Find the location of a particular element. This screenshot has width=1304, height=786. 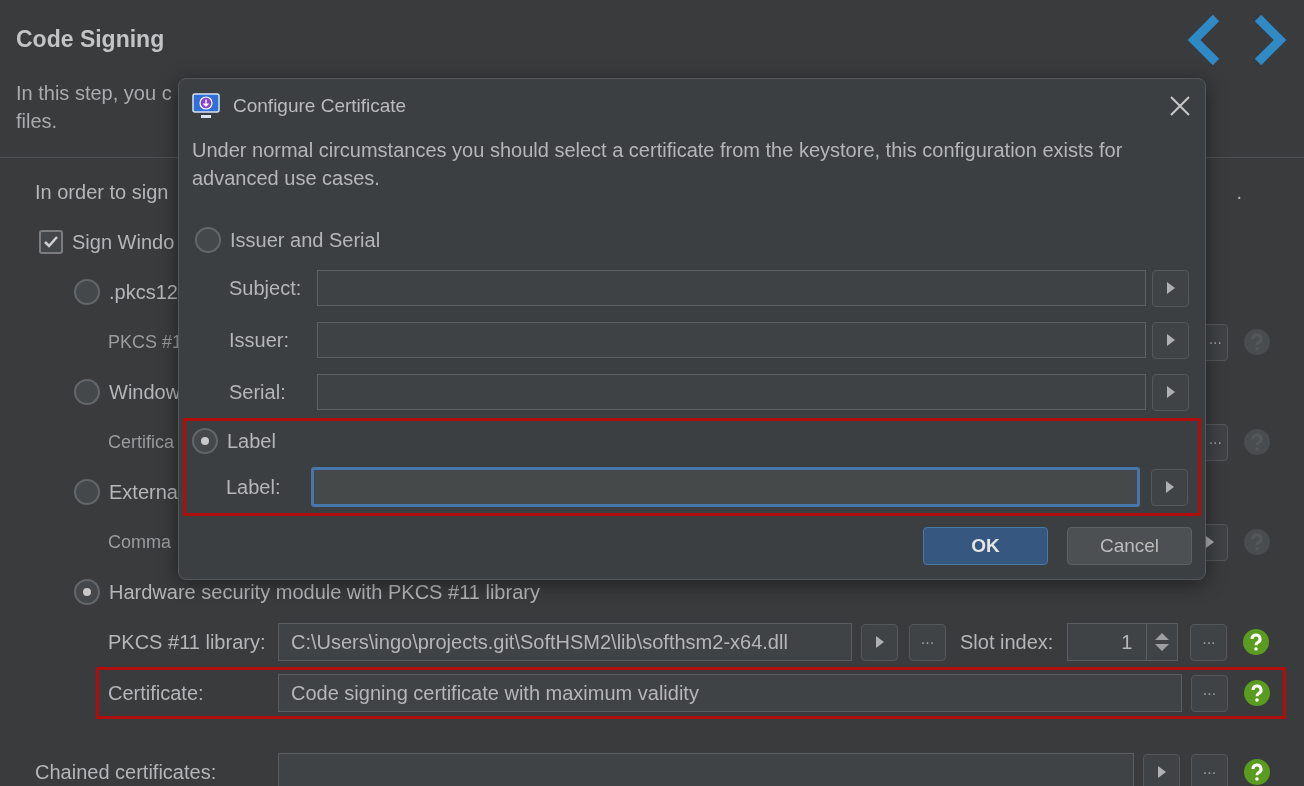

sign-checkbox is located at coordinates (51, 242).